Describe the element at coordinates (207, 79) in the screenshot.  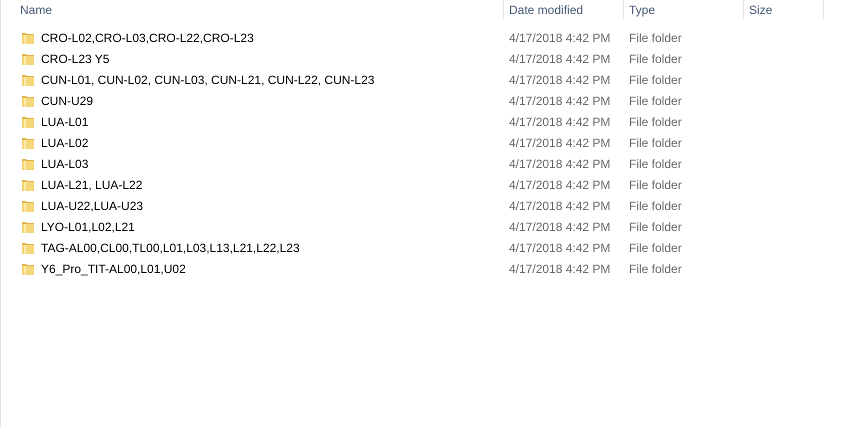
I see `folder-name: CUN-L01, CUN-L02, CUN-L03, CUN-L21, CUN-L22, CUN-L23` at that location.